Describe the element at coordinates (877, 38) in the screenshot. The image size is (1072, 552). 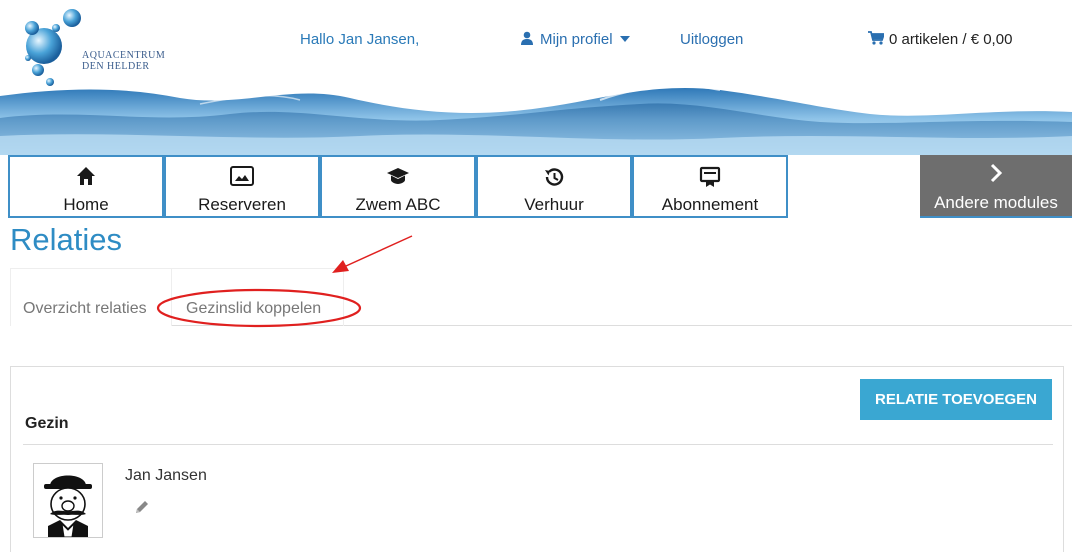
I see `cart-icon` at that location.